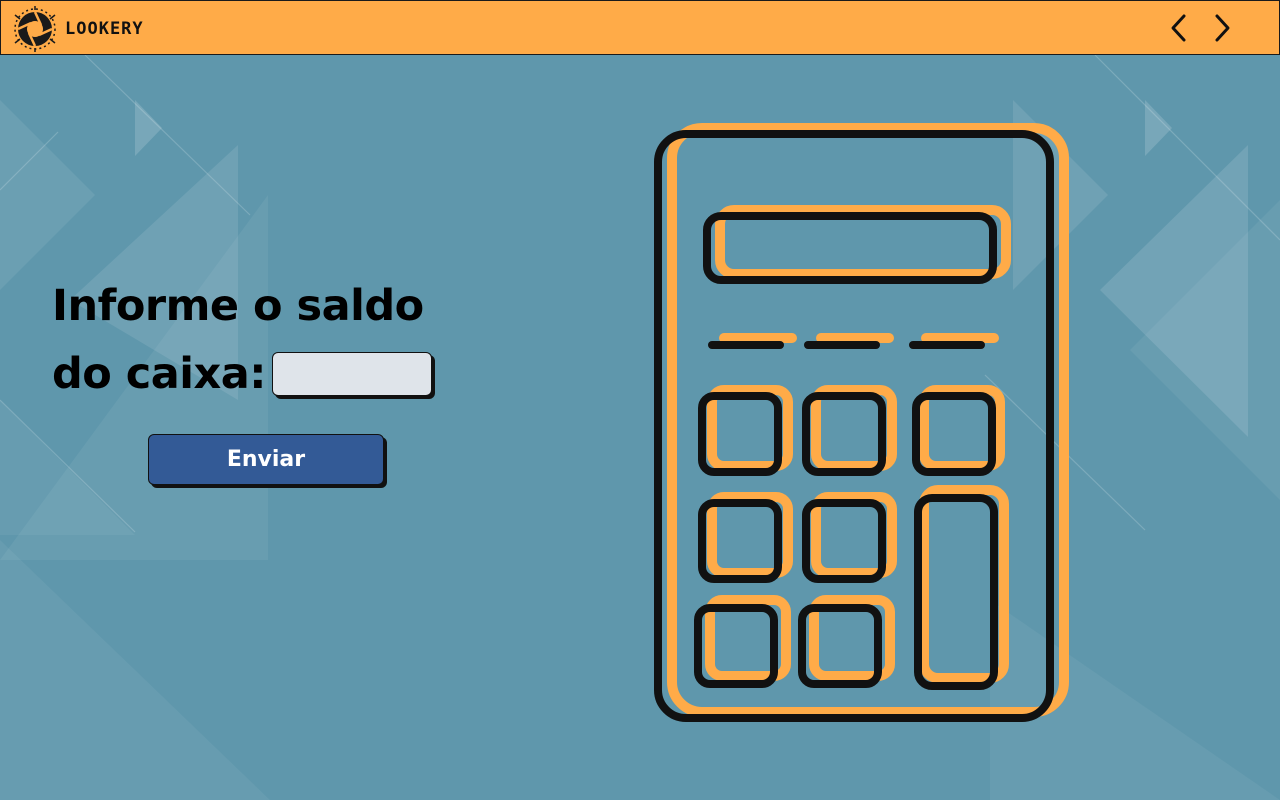  Describe the element at coordinates (640, 27) in the screenshot. I see `top-bar: LOOKERY` at that location.